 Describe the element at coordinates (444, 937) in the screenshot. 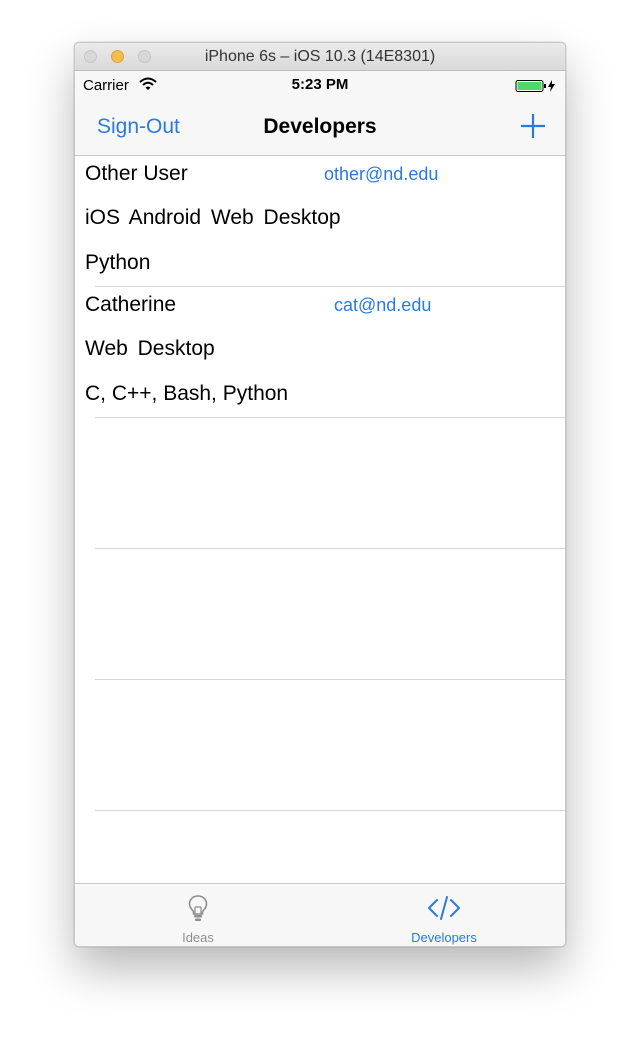

I see `tab-developers-label: Developers` at that location.